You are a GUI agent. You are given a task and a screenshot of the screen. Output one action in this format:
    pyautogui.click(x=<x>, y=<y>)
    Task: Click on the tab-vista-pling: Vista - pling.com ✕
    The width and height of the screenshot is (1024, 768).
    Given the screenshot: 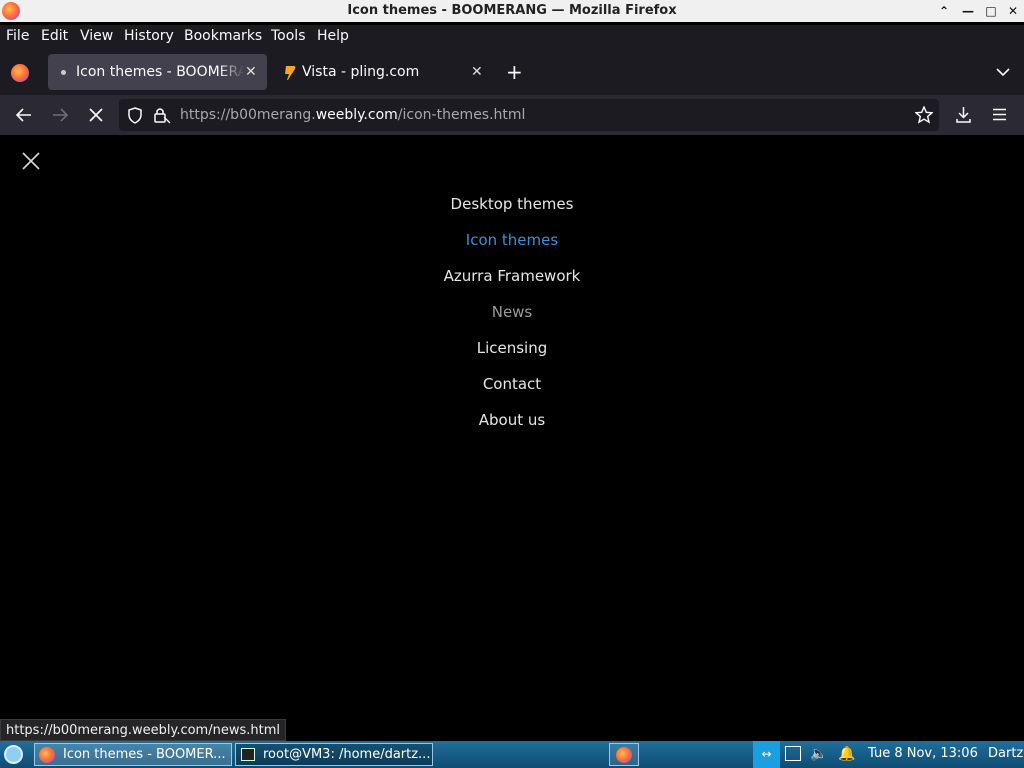 What is the action you would take?
    pyautogui.click(x=384, y=72)
    